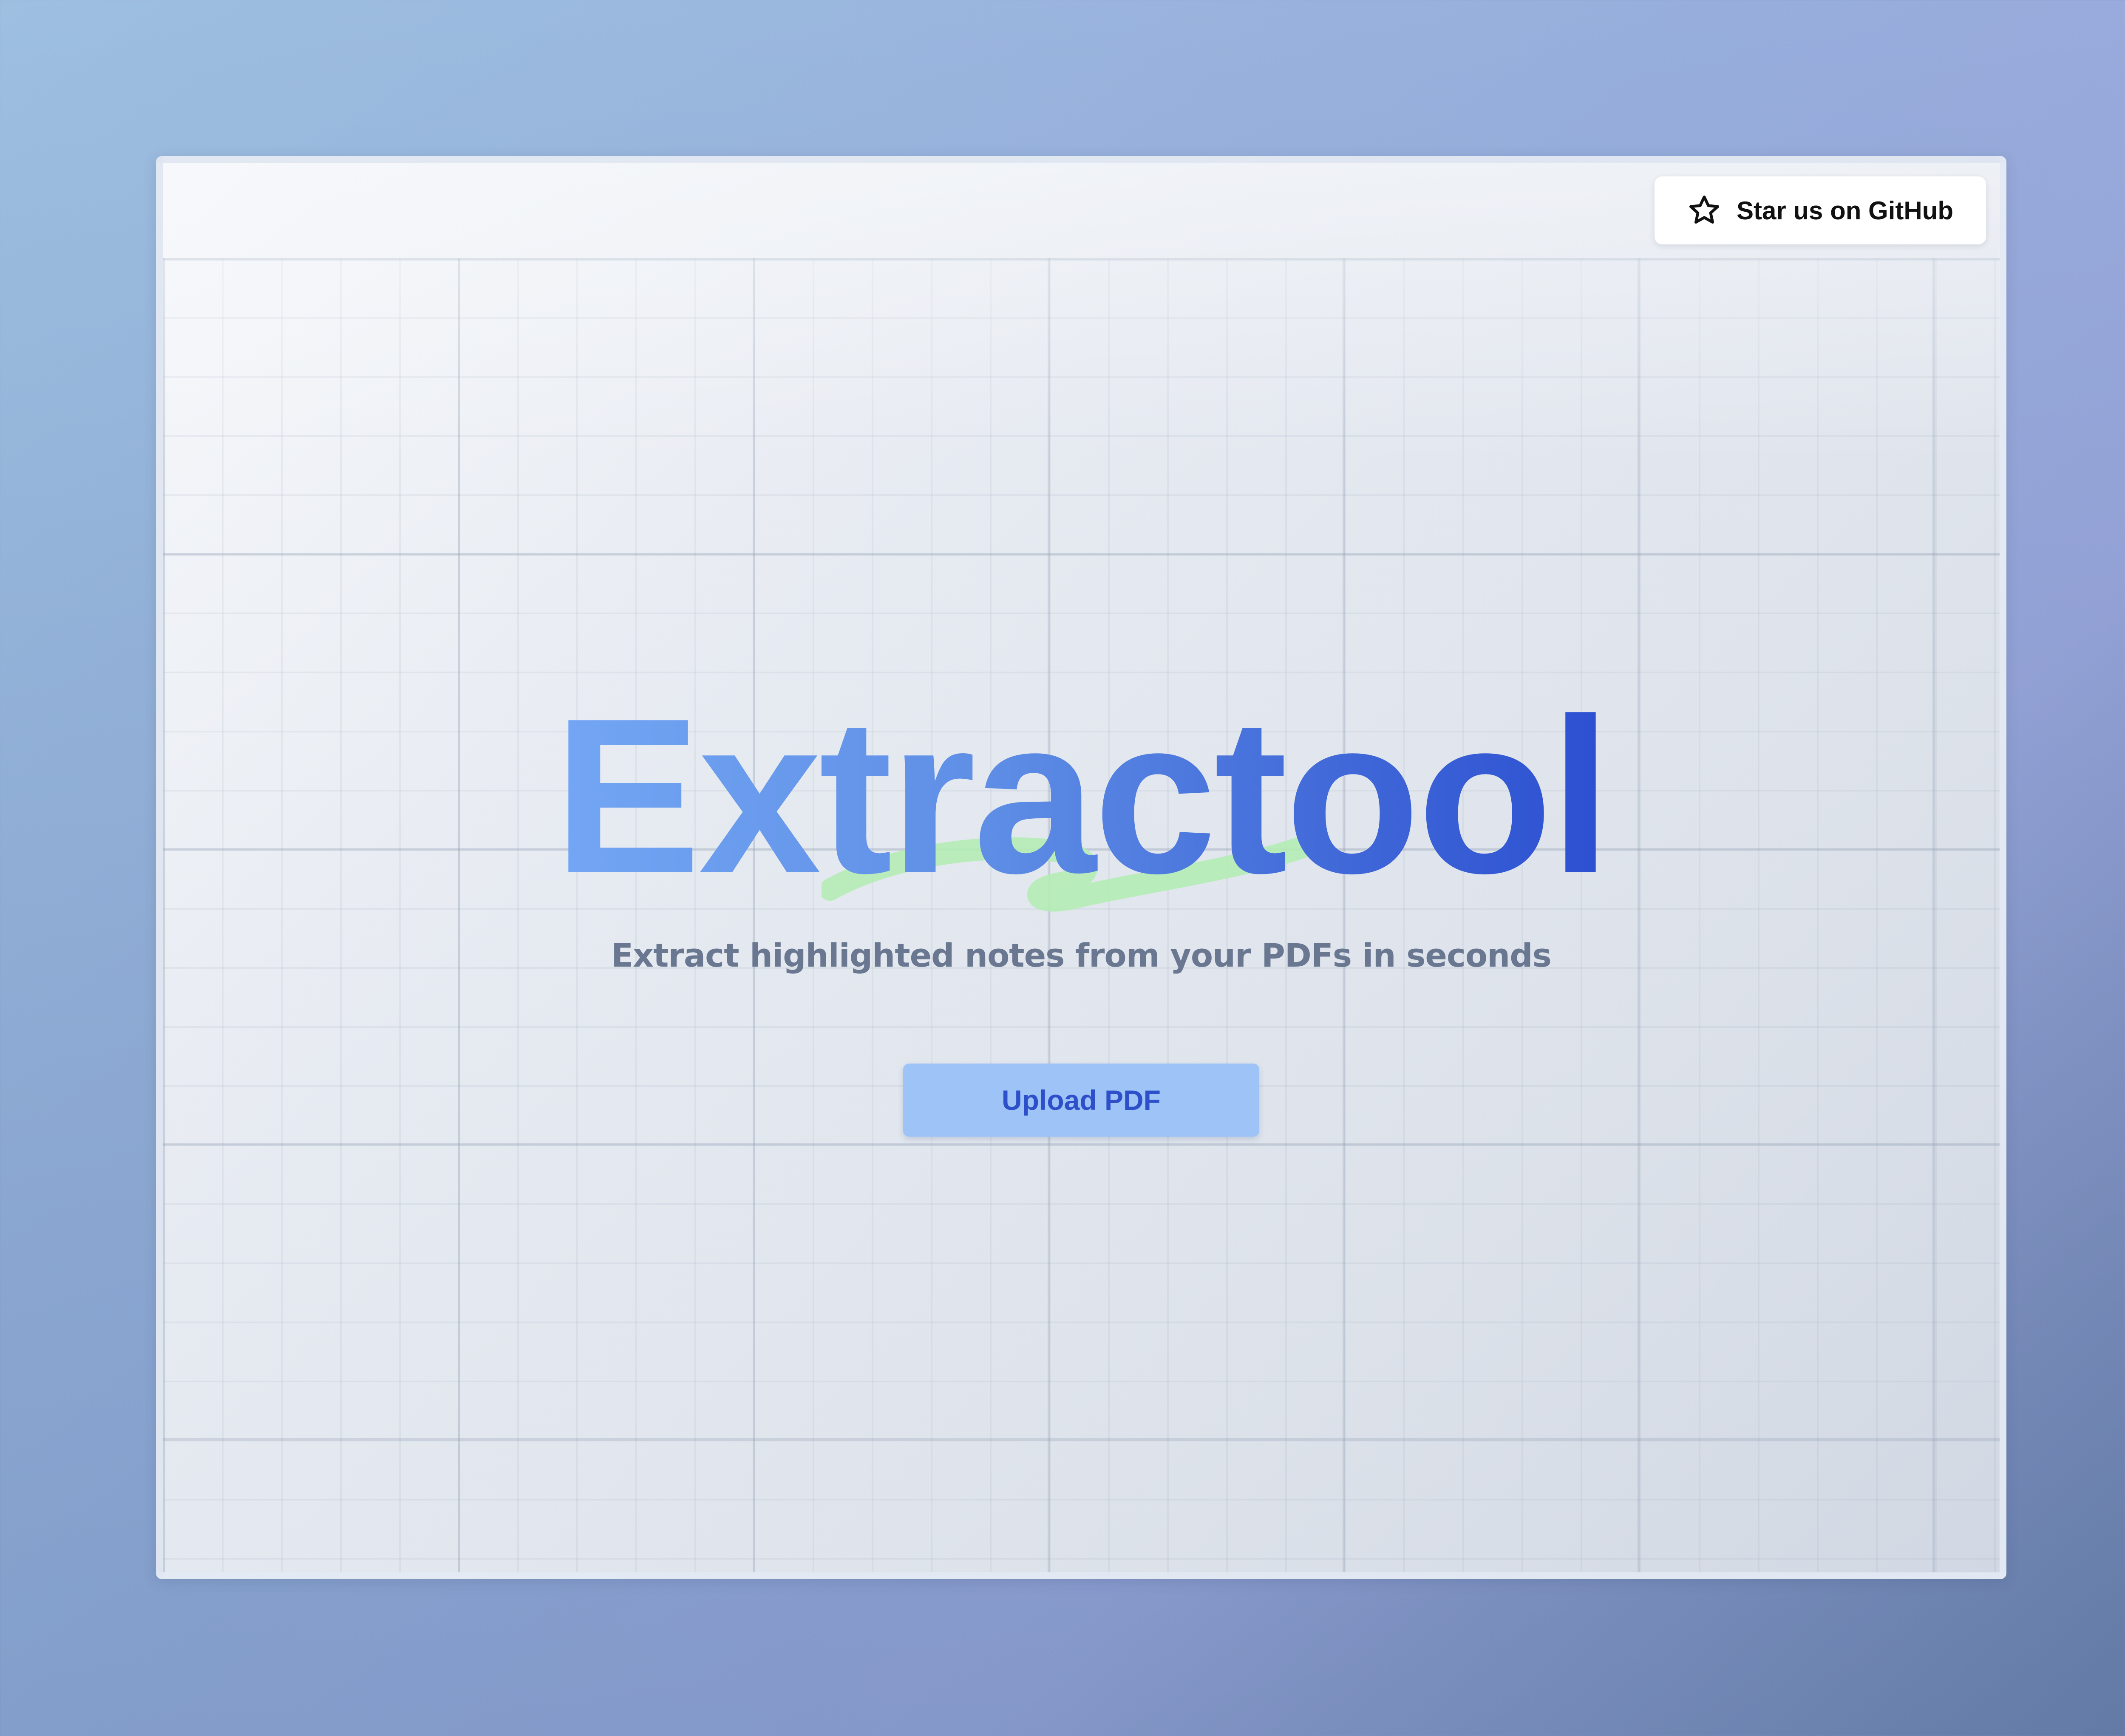 This screenshot has width=2125, height=1736. Describe the element at coordinates (1845, 211) in the screenshot. I see `star-github-label: Star us on GitHub` at that location.